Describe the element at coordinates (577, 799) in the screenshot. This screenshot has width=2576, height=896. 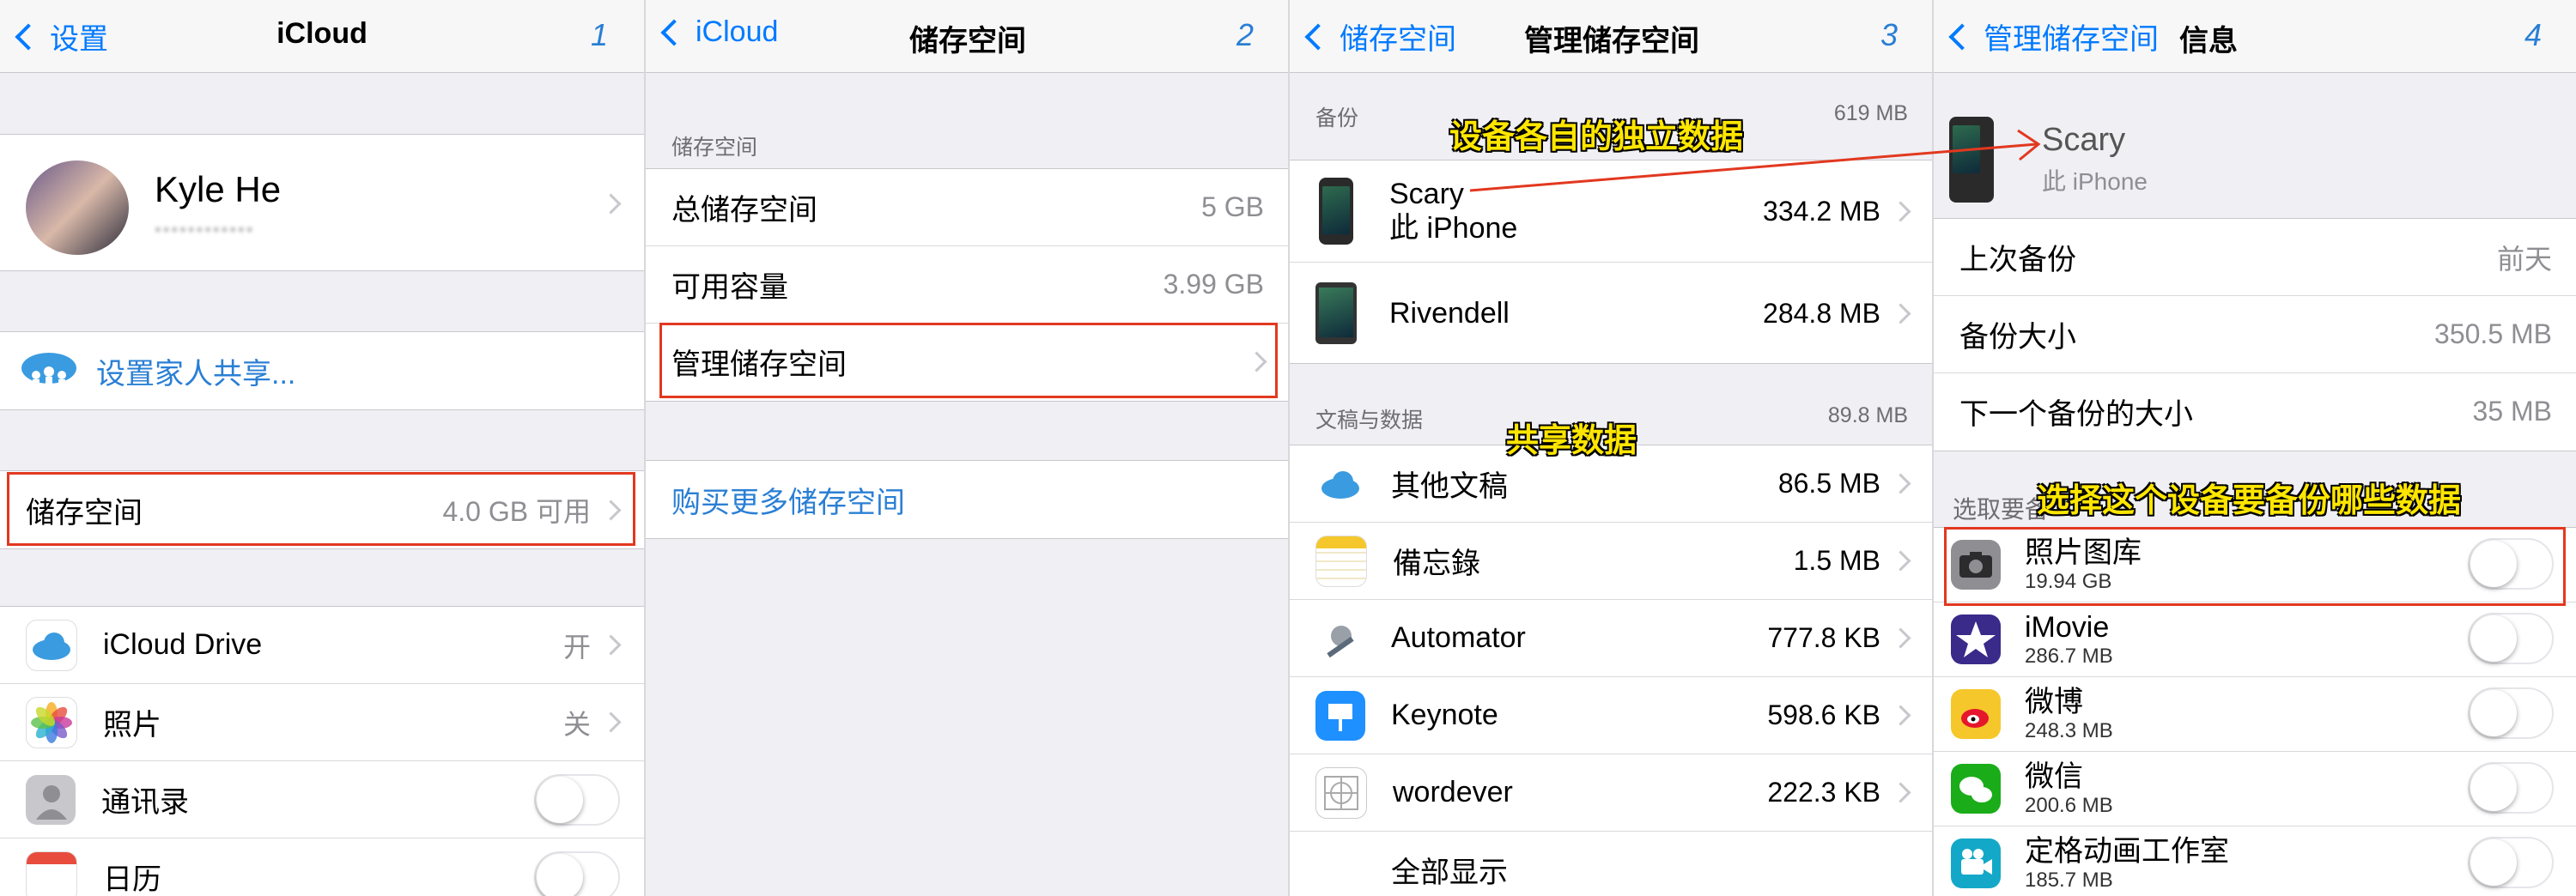
I see `contacts-toggle` at that location.